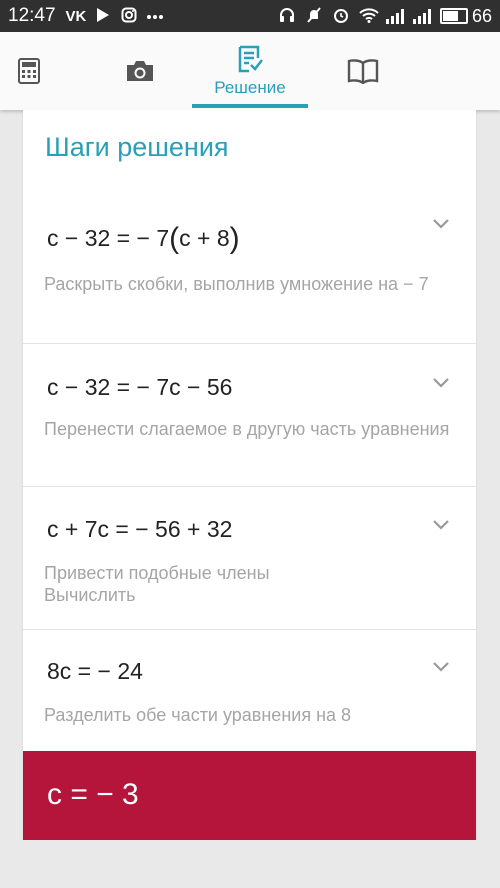 Image resolution: width=500 pixels, height=888 pixels. I want to click on step-description: Привести подобные члены Вычислить, so click(249, 584).